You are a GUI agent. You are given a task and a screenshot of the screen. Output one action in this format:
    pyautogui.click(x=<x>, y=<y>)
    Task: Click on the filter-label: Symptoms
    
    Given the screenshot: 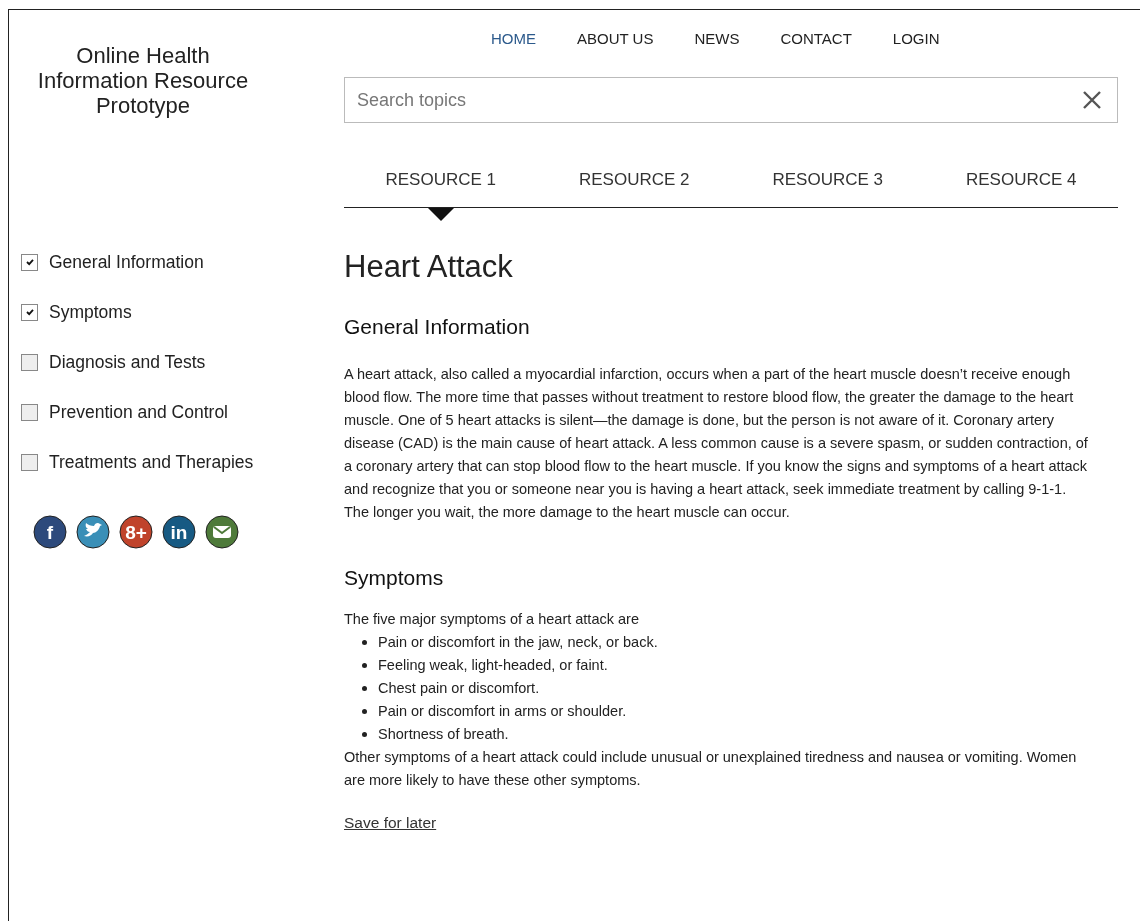 What is the action you would take?
    pyautogui.click(x=90, y=312)
    